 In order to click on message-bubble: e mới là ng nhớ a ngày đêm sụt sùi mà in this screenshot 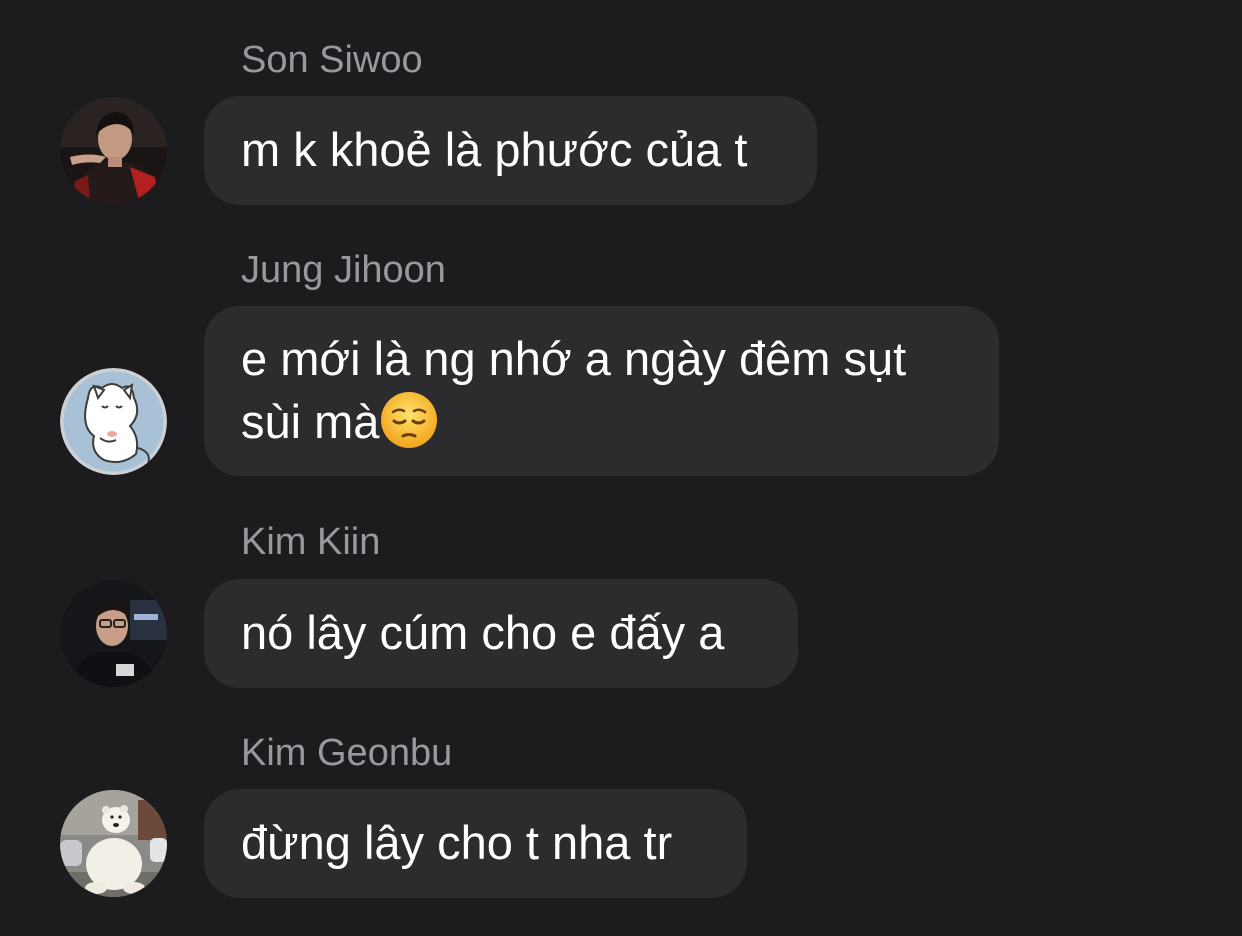, I will do `click(601, 391)`.